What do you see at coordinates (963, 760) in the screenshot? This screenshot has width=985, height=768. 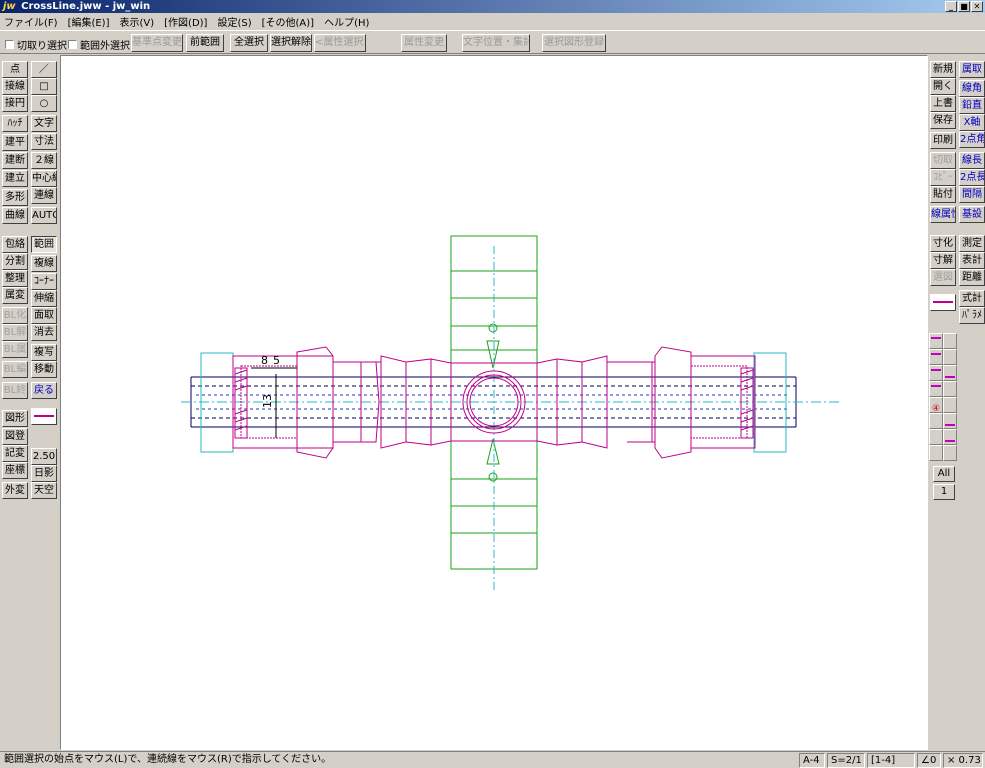 I see `zoom-indicator: × 0.73` at bounding box center [963, 760].